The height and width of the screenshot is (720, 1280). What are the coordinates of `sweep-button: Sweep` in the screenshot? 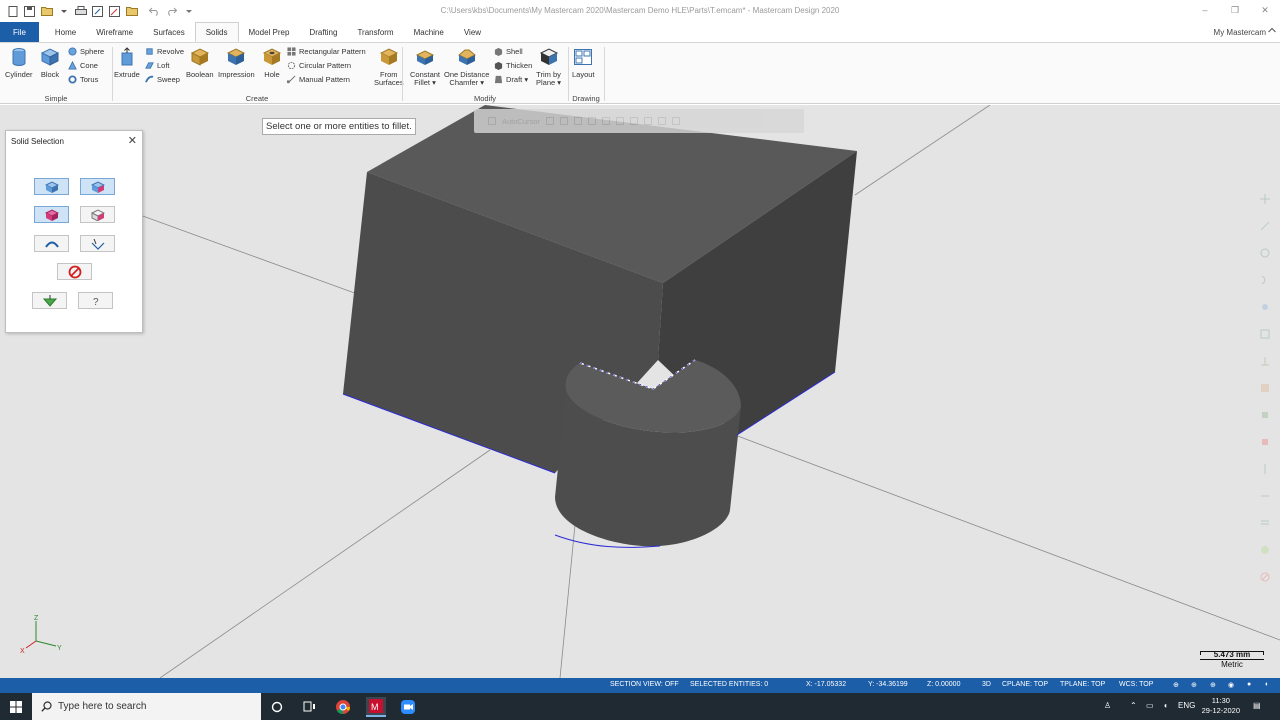 It's located at (162, 79).